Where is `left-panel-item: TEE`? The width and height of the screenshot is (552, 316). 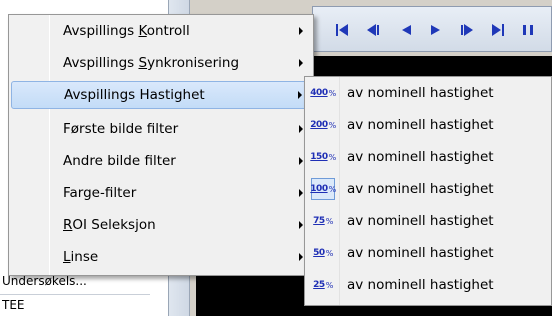 left-panel-item: TEE is located at coordinates (72, 307).